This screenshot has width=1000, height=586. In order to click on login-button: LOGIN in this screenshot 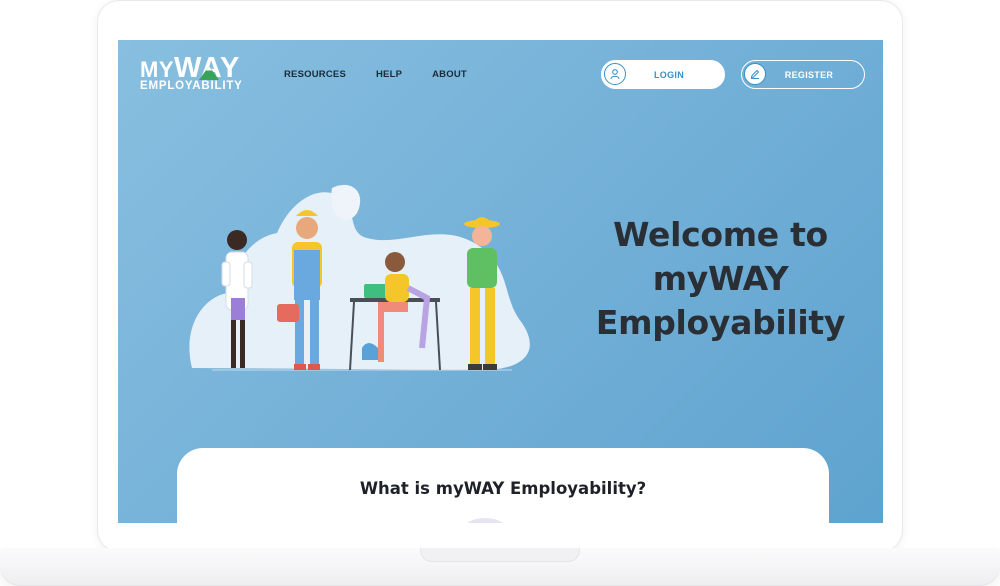, I will do `click(663, 74)`.